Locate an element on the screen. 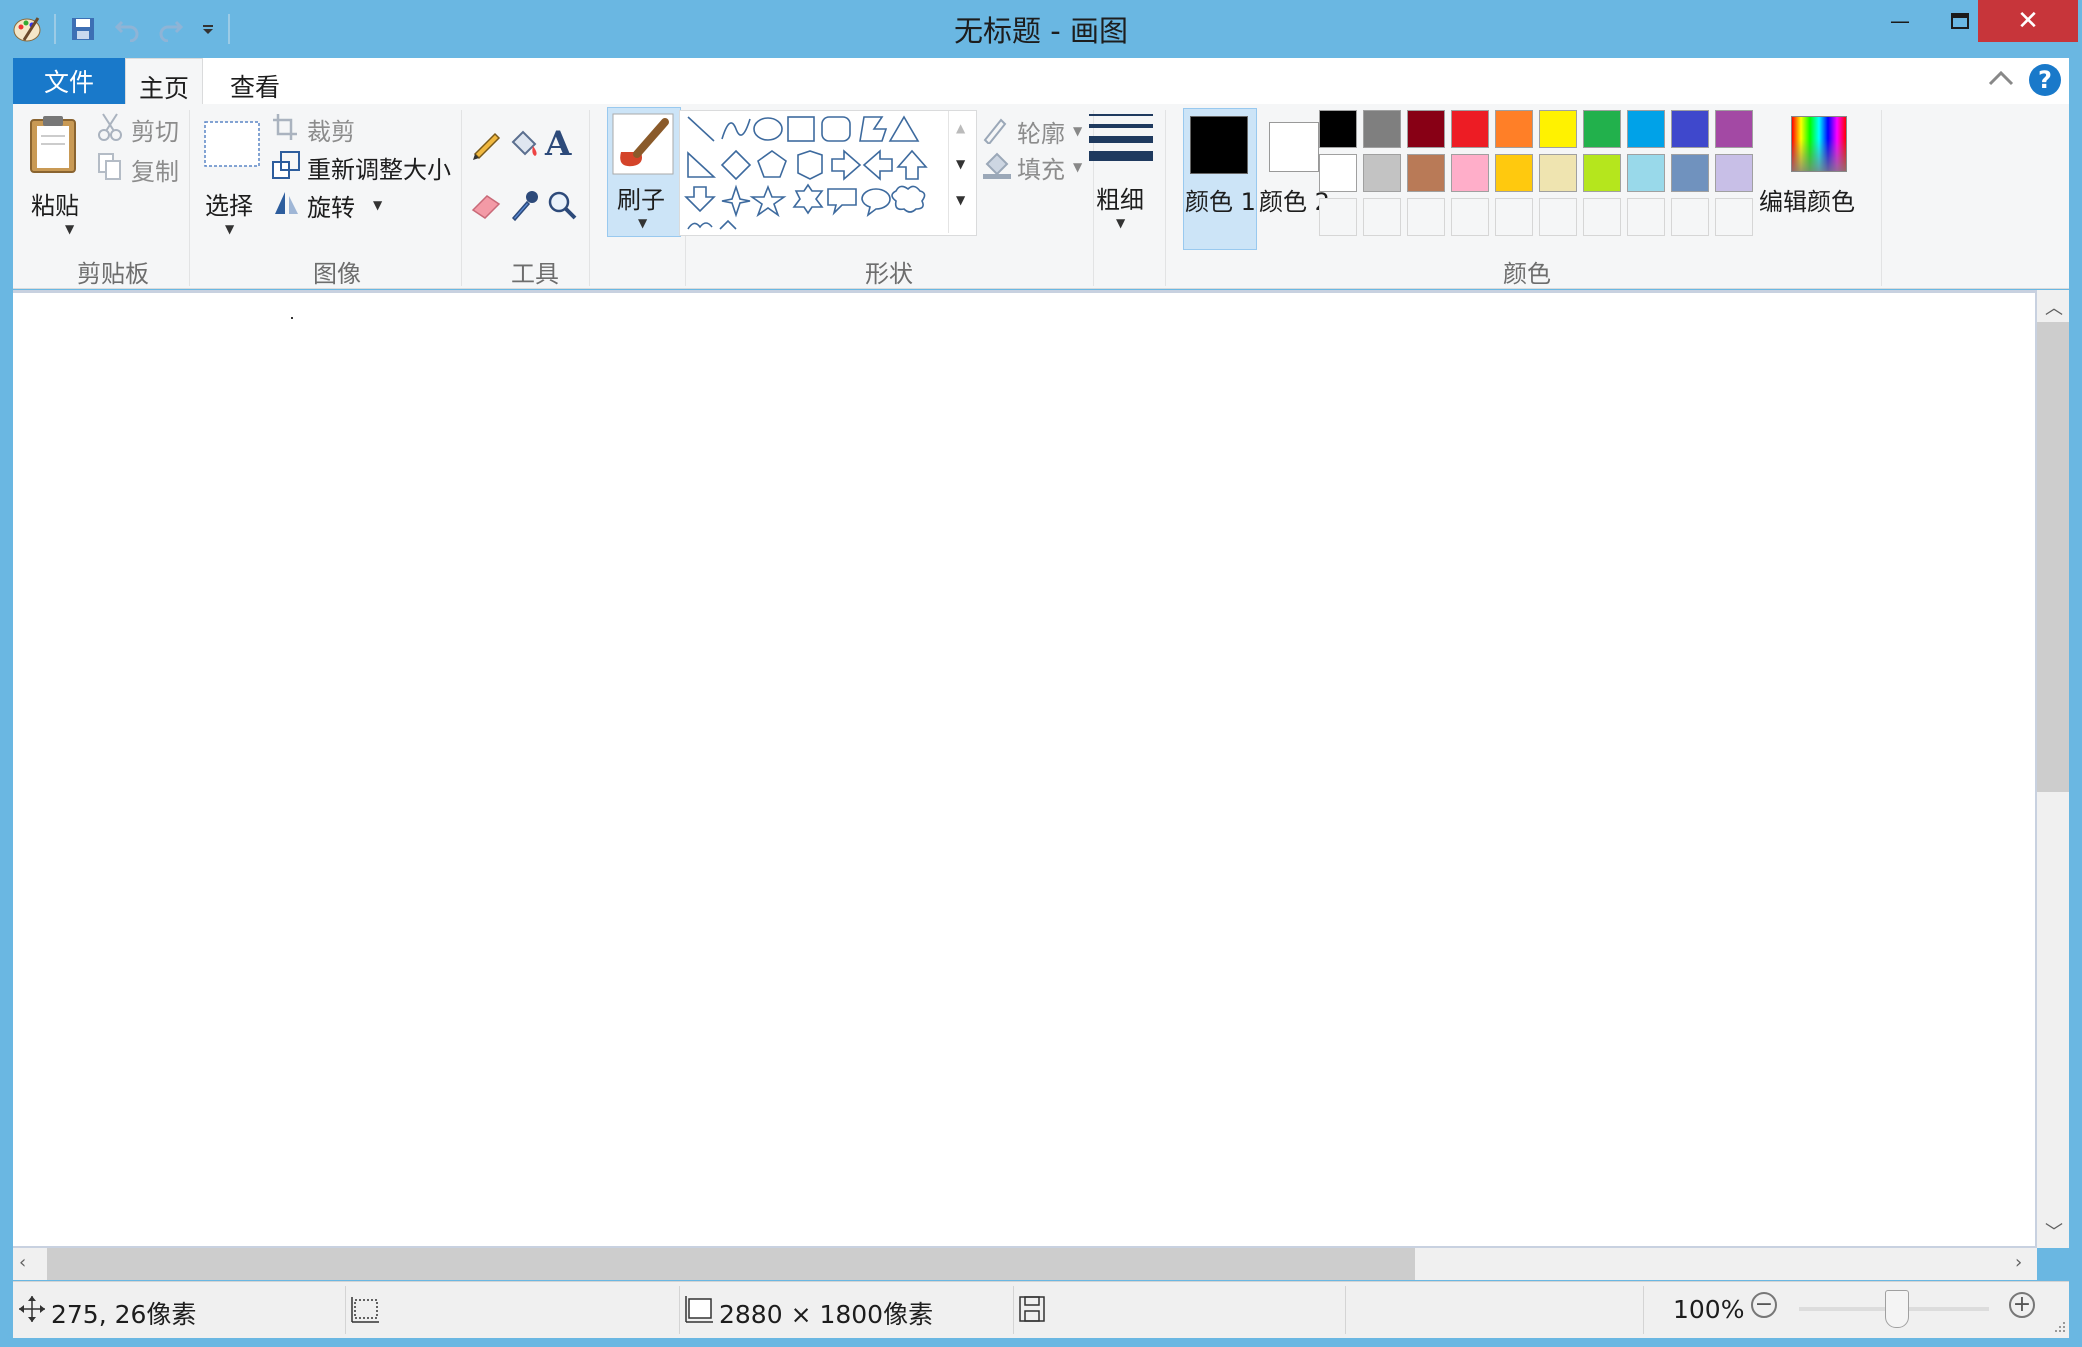 Image resolution: width=2082 pixels, height=1347 pixels. select-button: 选择 ▼ is located at coordinates (231, 175).